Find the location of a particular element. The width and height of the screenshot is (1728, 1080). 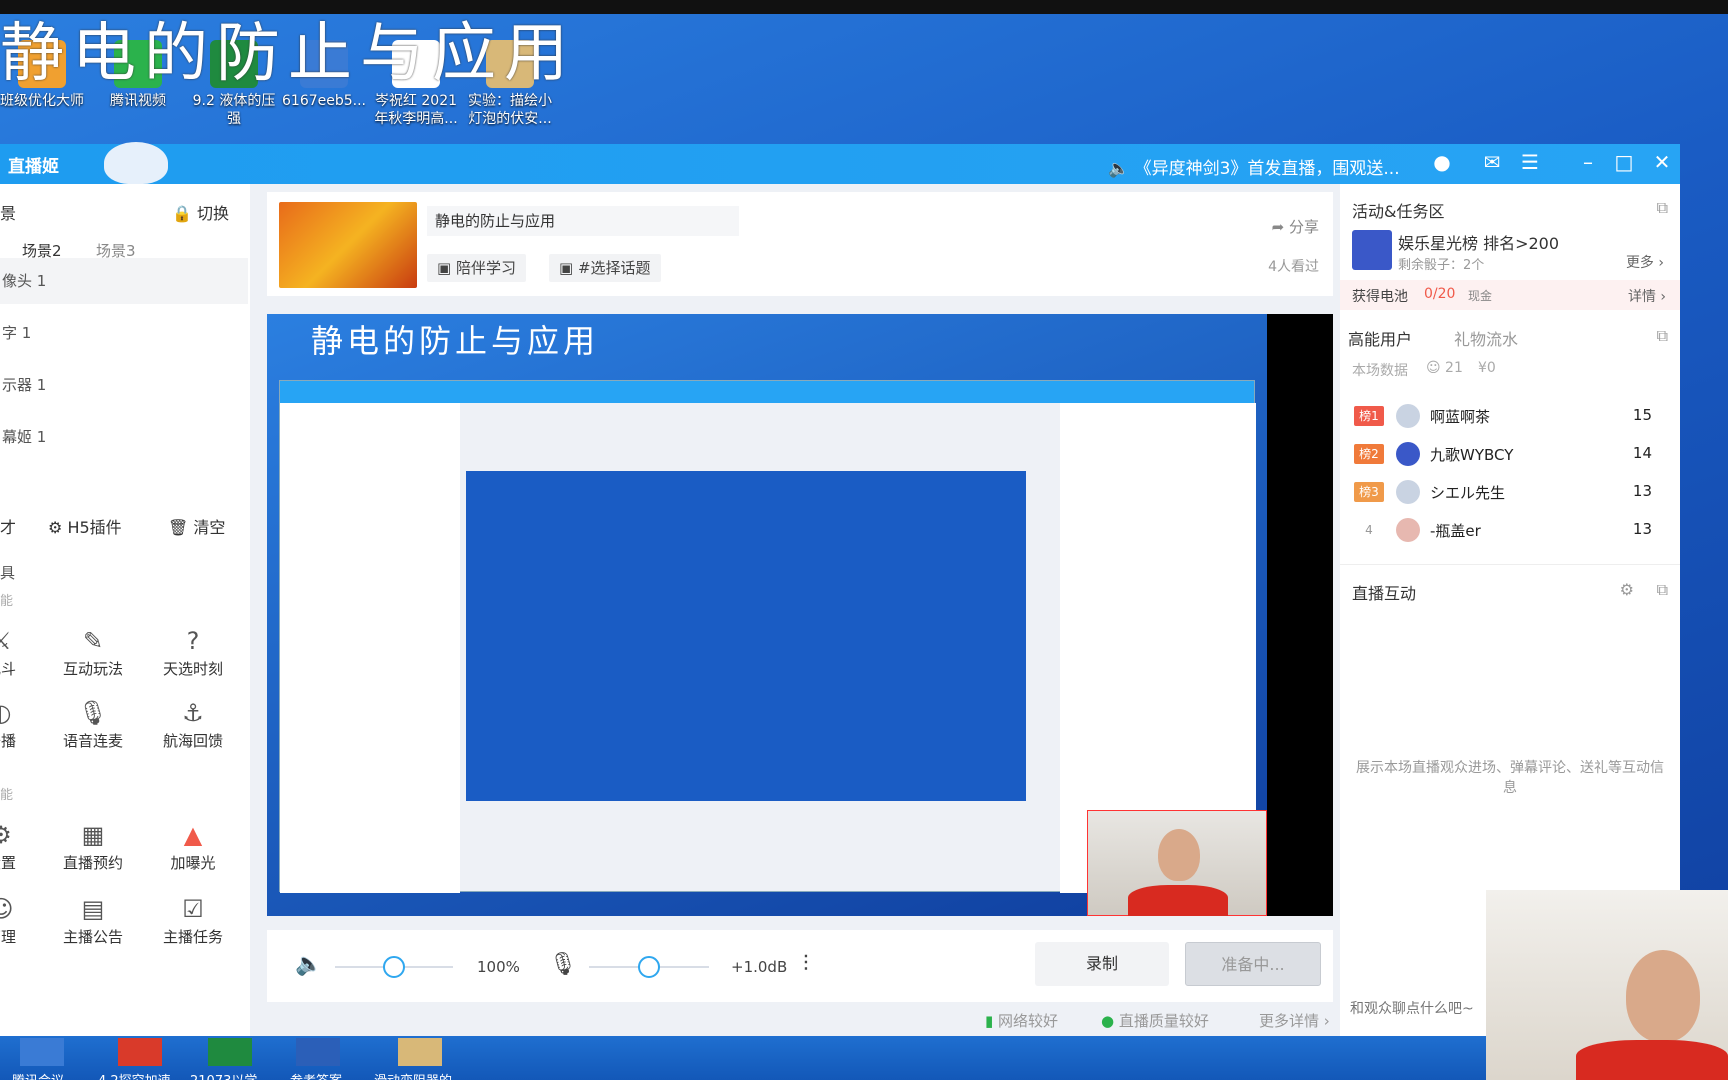

tool-exposure: ▲ 加曝光 is located at coordinates (193, 845).